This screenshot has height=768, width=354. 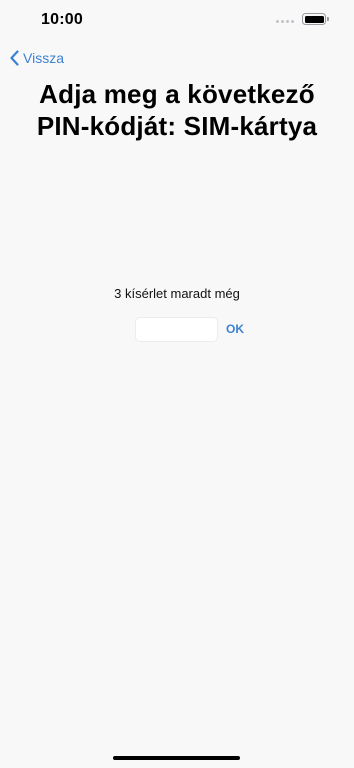 What do you see at coordinates (43, 58) in the screenshot?
I see `back-label: Vissza` at bounding box center [43, 58].